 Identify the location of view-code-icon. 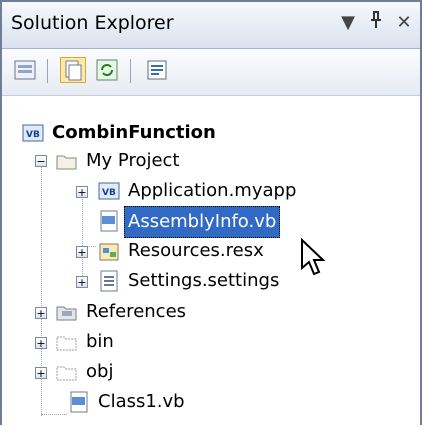
(157, 70).